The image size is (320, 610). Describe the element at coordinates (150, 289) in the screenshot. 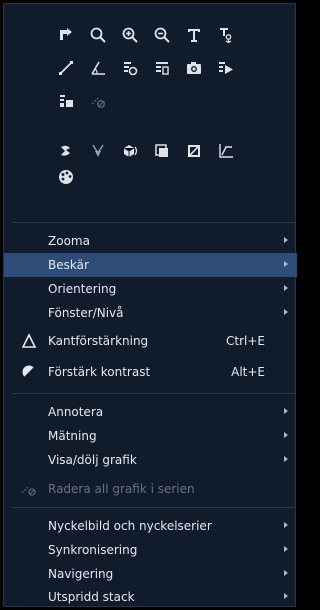

I see `menu-item-orientation: Orientering` at that location.